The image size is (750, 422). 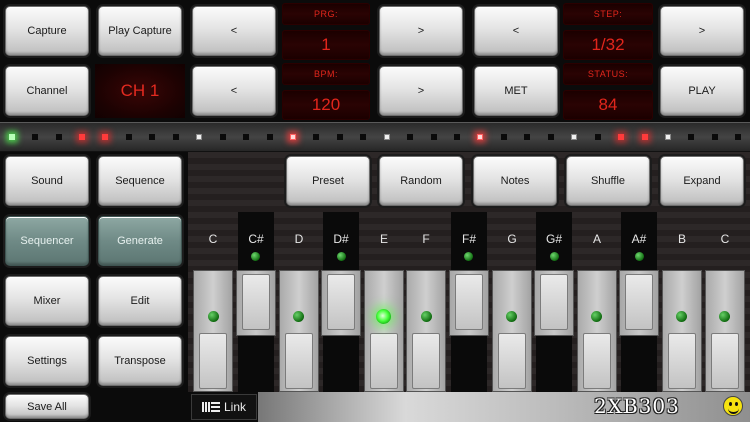 What do you see at coordinates (375, 137) in the screenshot?
I see `step-indicator-bar` at bounding box center [375, 137].